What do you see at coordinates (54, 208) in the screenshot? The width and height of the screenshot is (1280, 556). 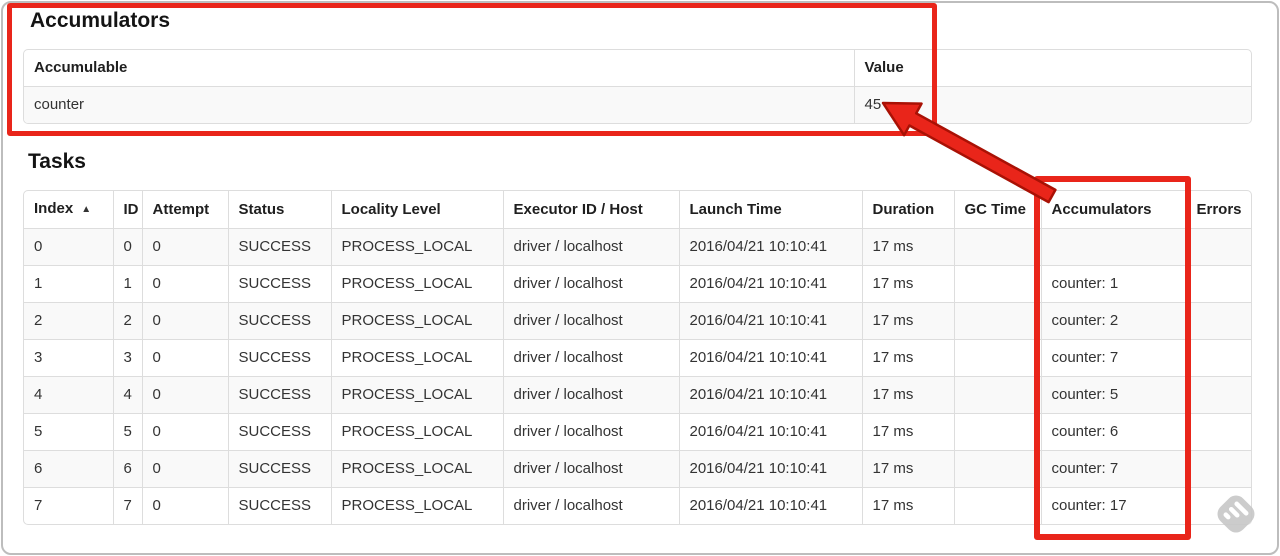 I see `index-header-label: Index` at bounding box center [54, 208].